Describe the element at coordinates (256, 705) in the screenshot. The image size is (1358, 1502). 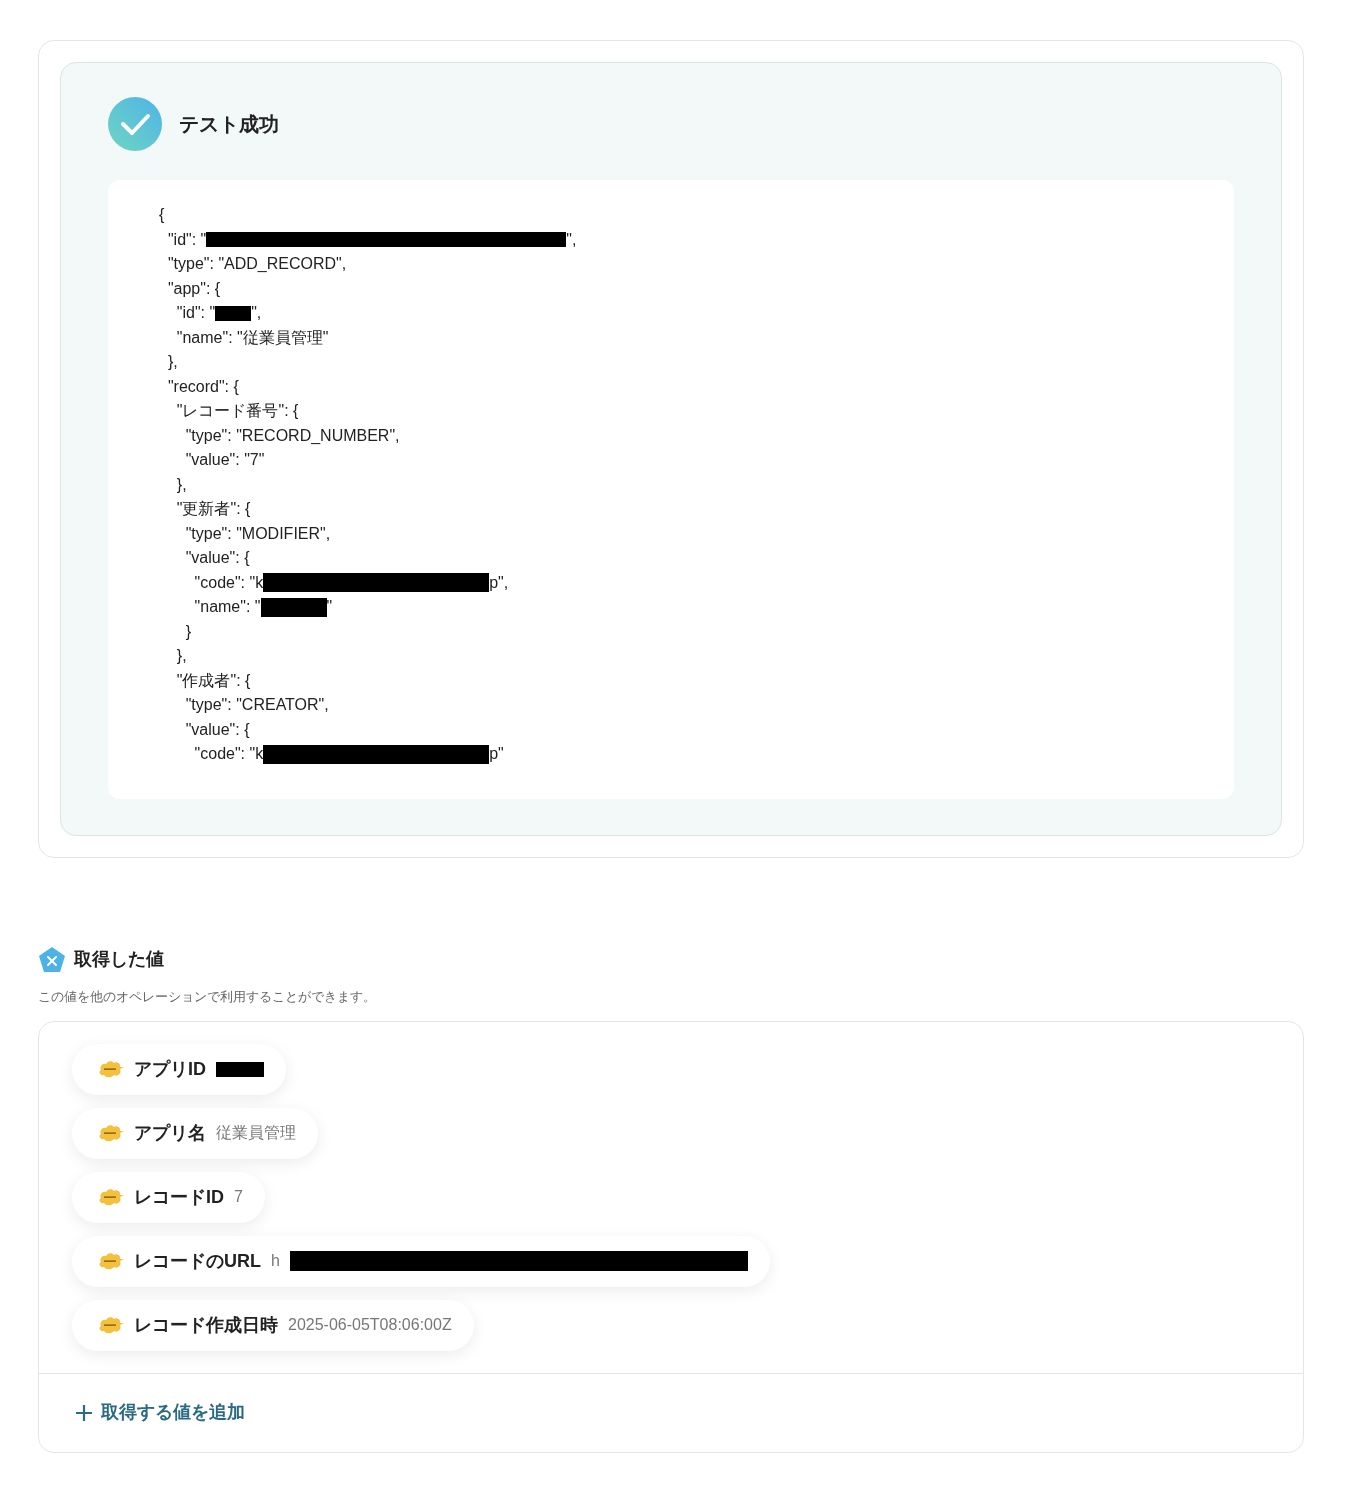
I see `code-line: "type": "CREATOR",` at that location.